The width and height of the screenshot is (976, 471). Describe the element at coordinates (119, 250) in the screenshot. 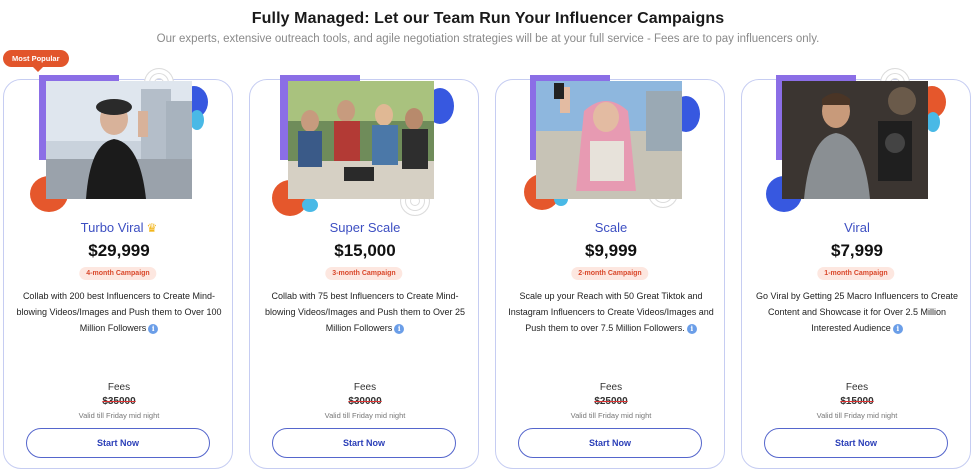

I see `plan-price: $29,999` at that location.